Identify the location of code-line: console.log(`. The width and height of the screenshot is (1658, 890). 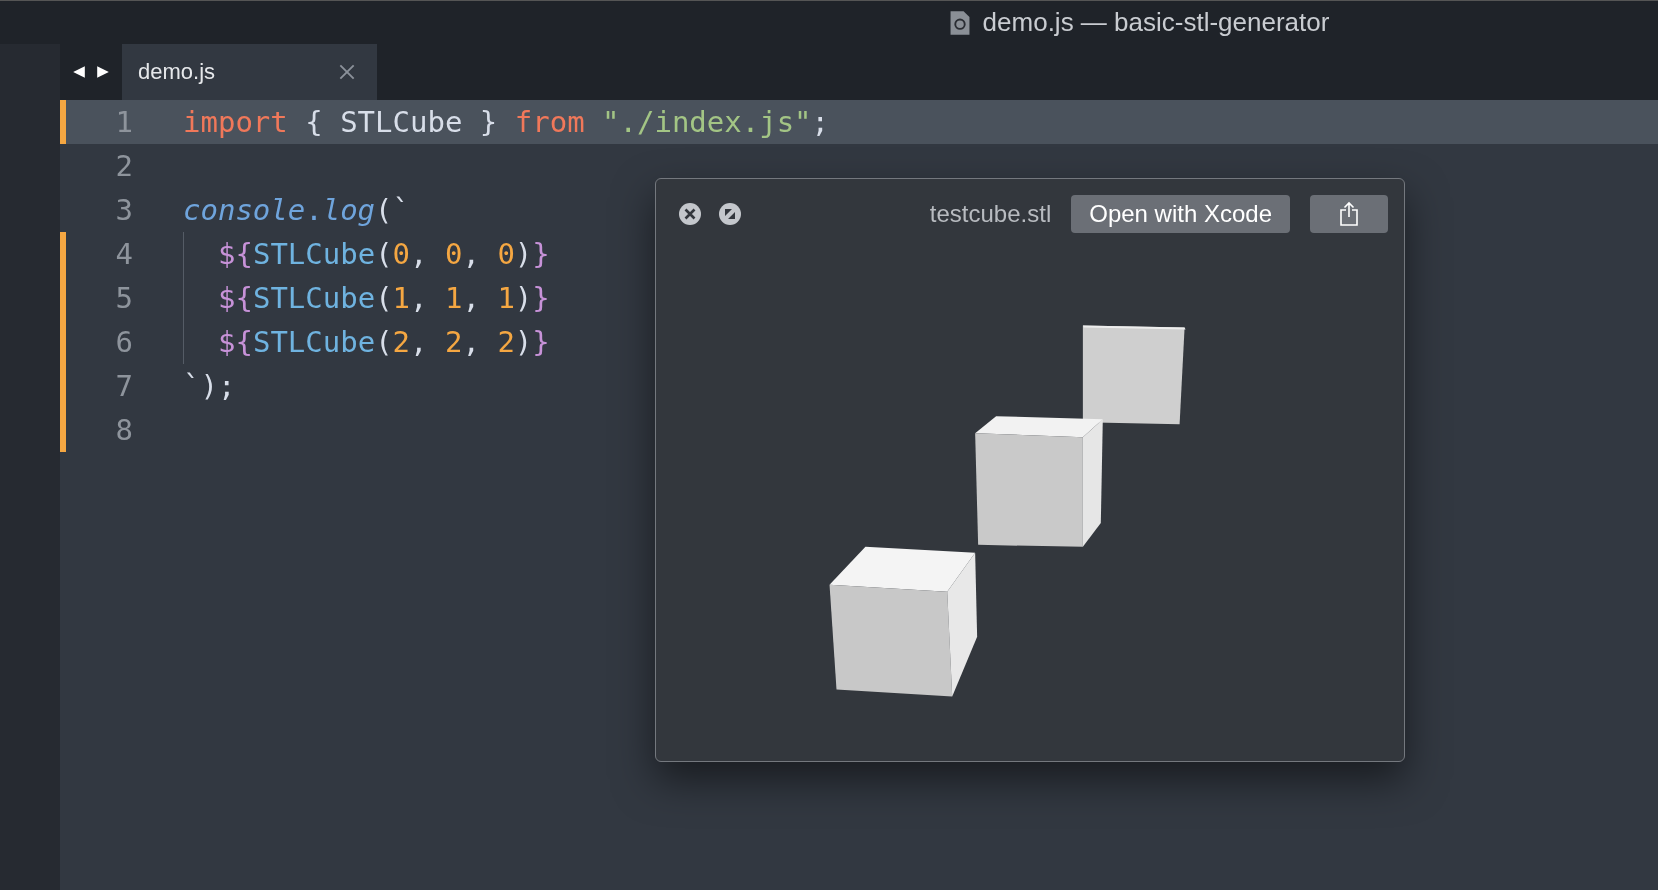
(296, 210).